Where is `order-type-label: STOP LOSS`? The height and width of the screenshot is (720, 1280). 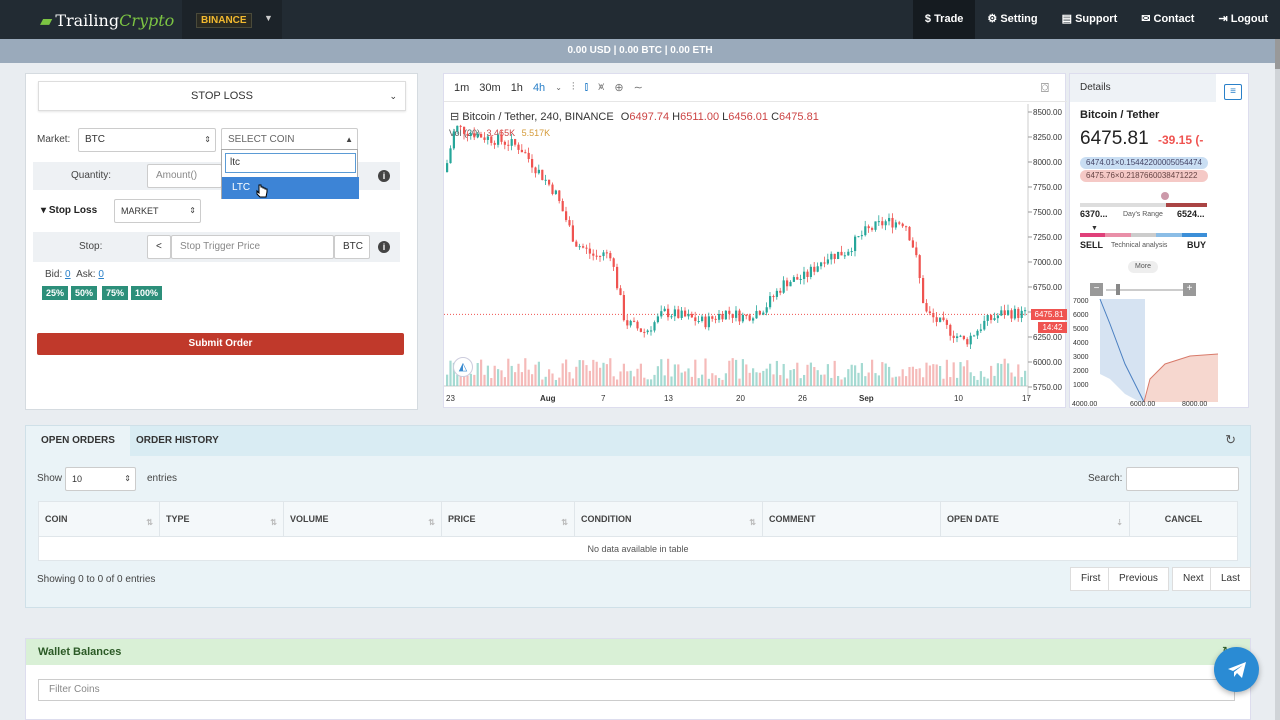
order-type-label: STOP LOSS is located at coordinates (222, 96).